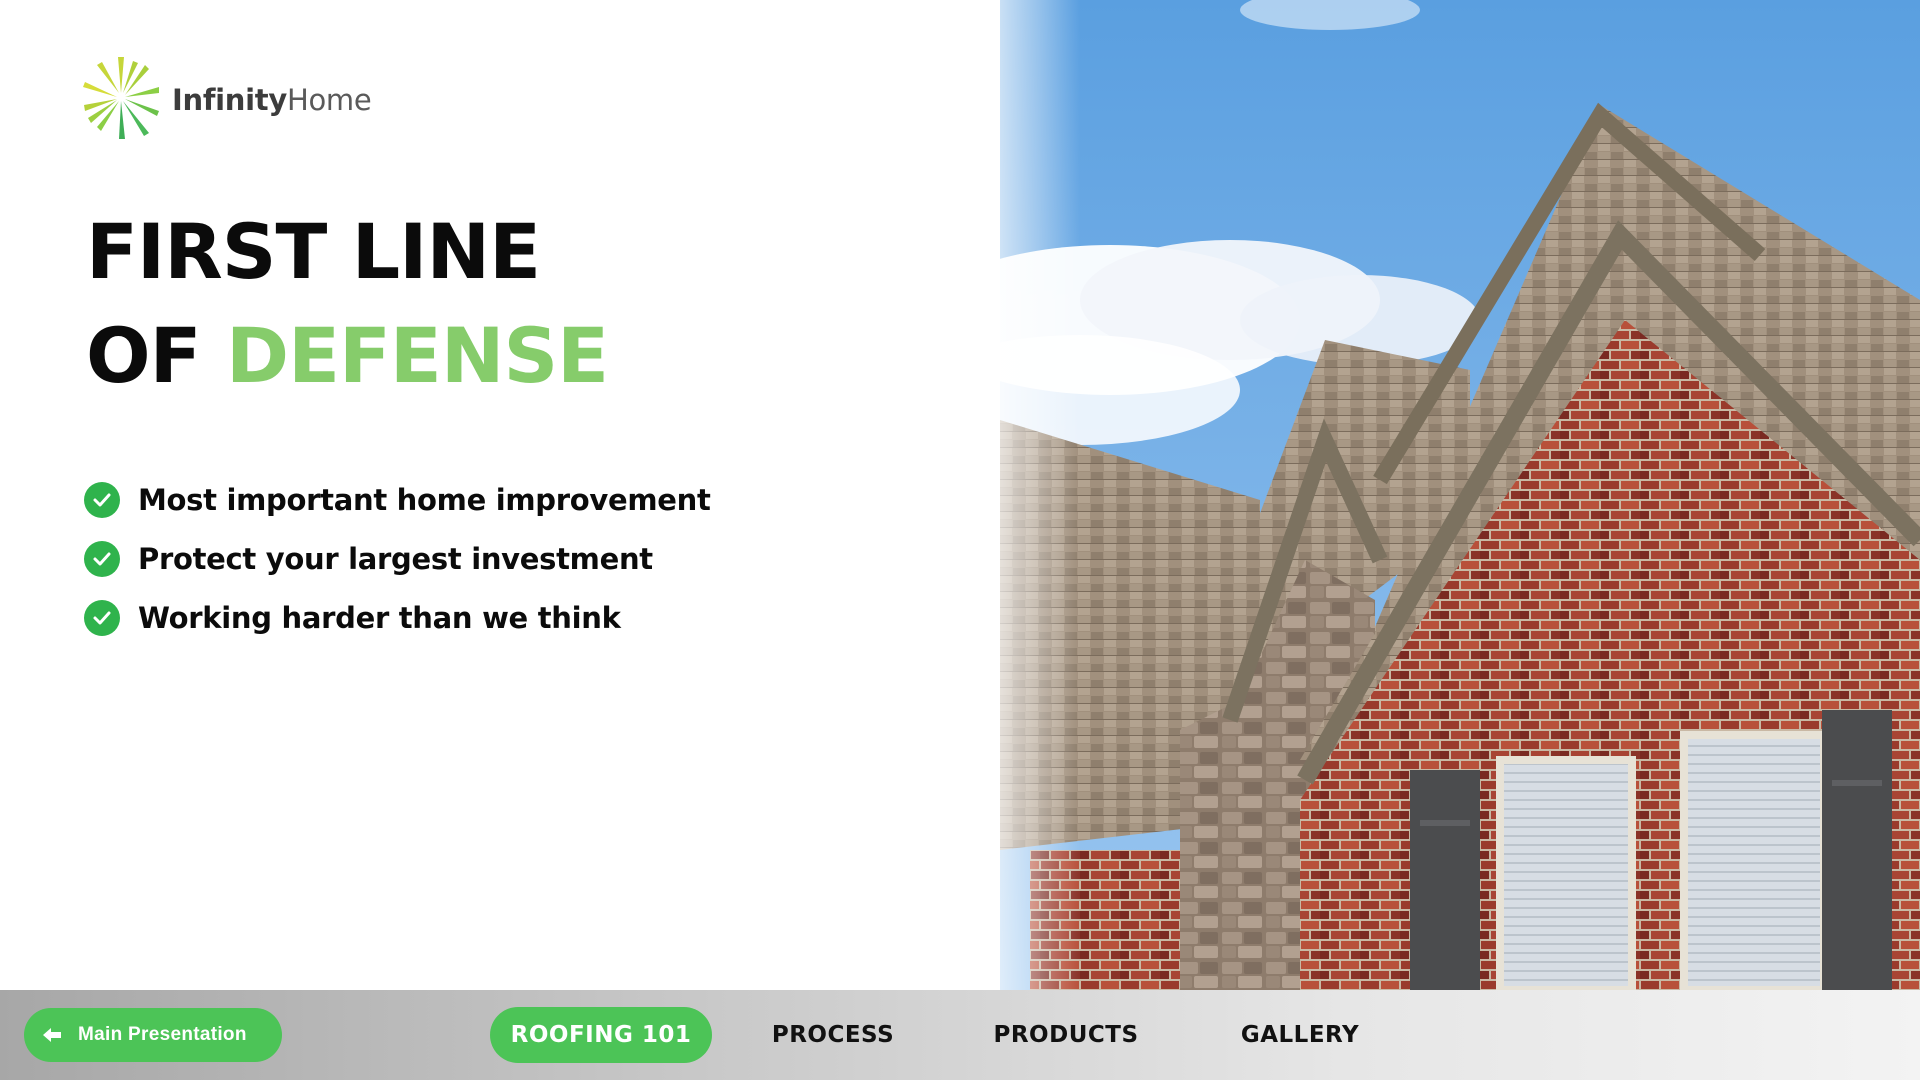  What do you see at coordinates (417, 355) in the screenshot?
I see `title-accent-word: DEFENSE` at bounding box center [417, 355].